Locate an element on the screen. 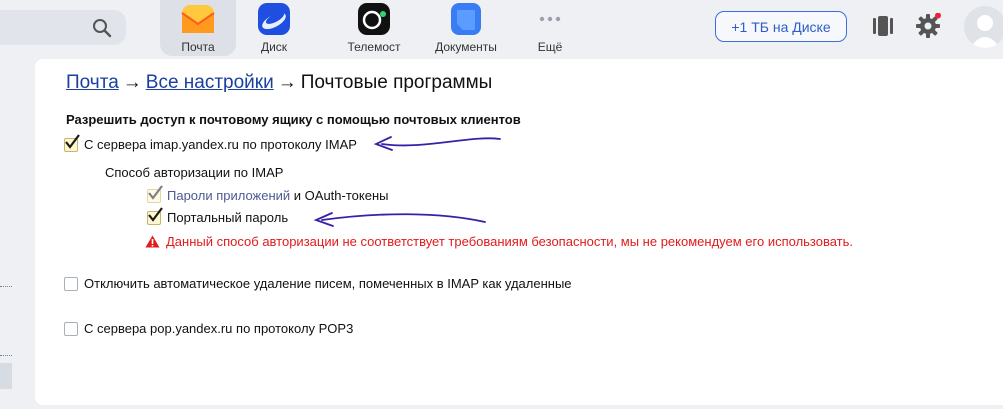  gear-icon is located at coordinates (928, 26).